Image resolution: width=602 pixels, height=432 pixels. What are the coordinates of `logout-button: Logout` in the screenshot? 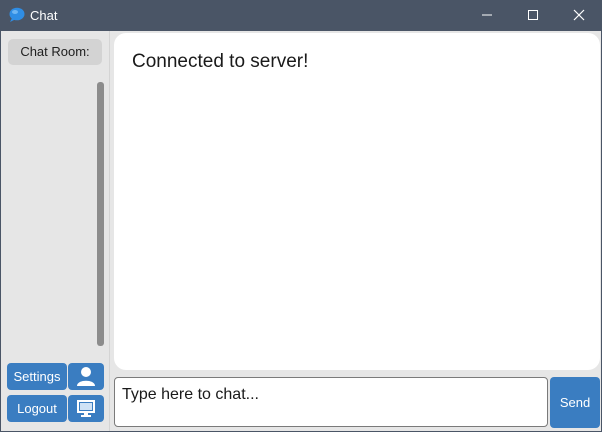 It's located at (37, 408).